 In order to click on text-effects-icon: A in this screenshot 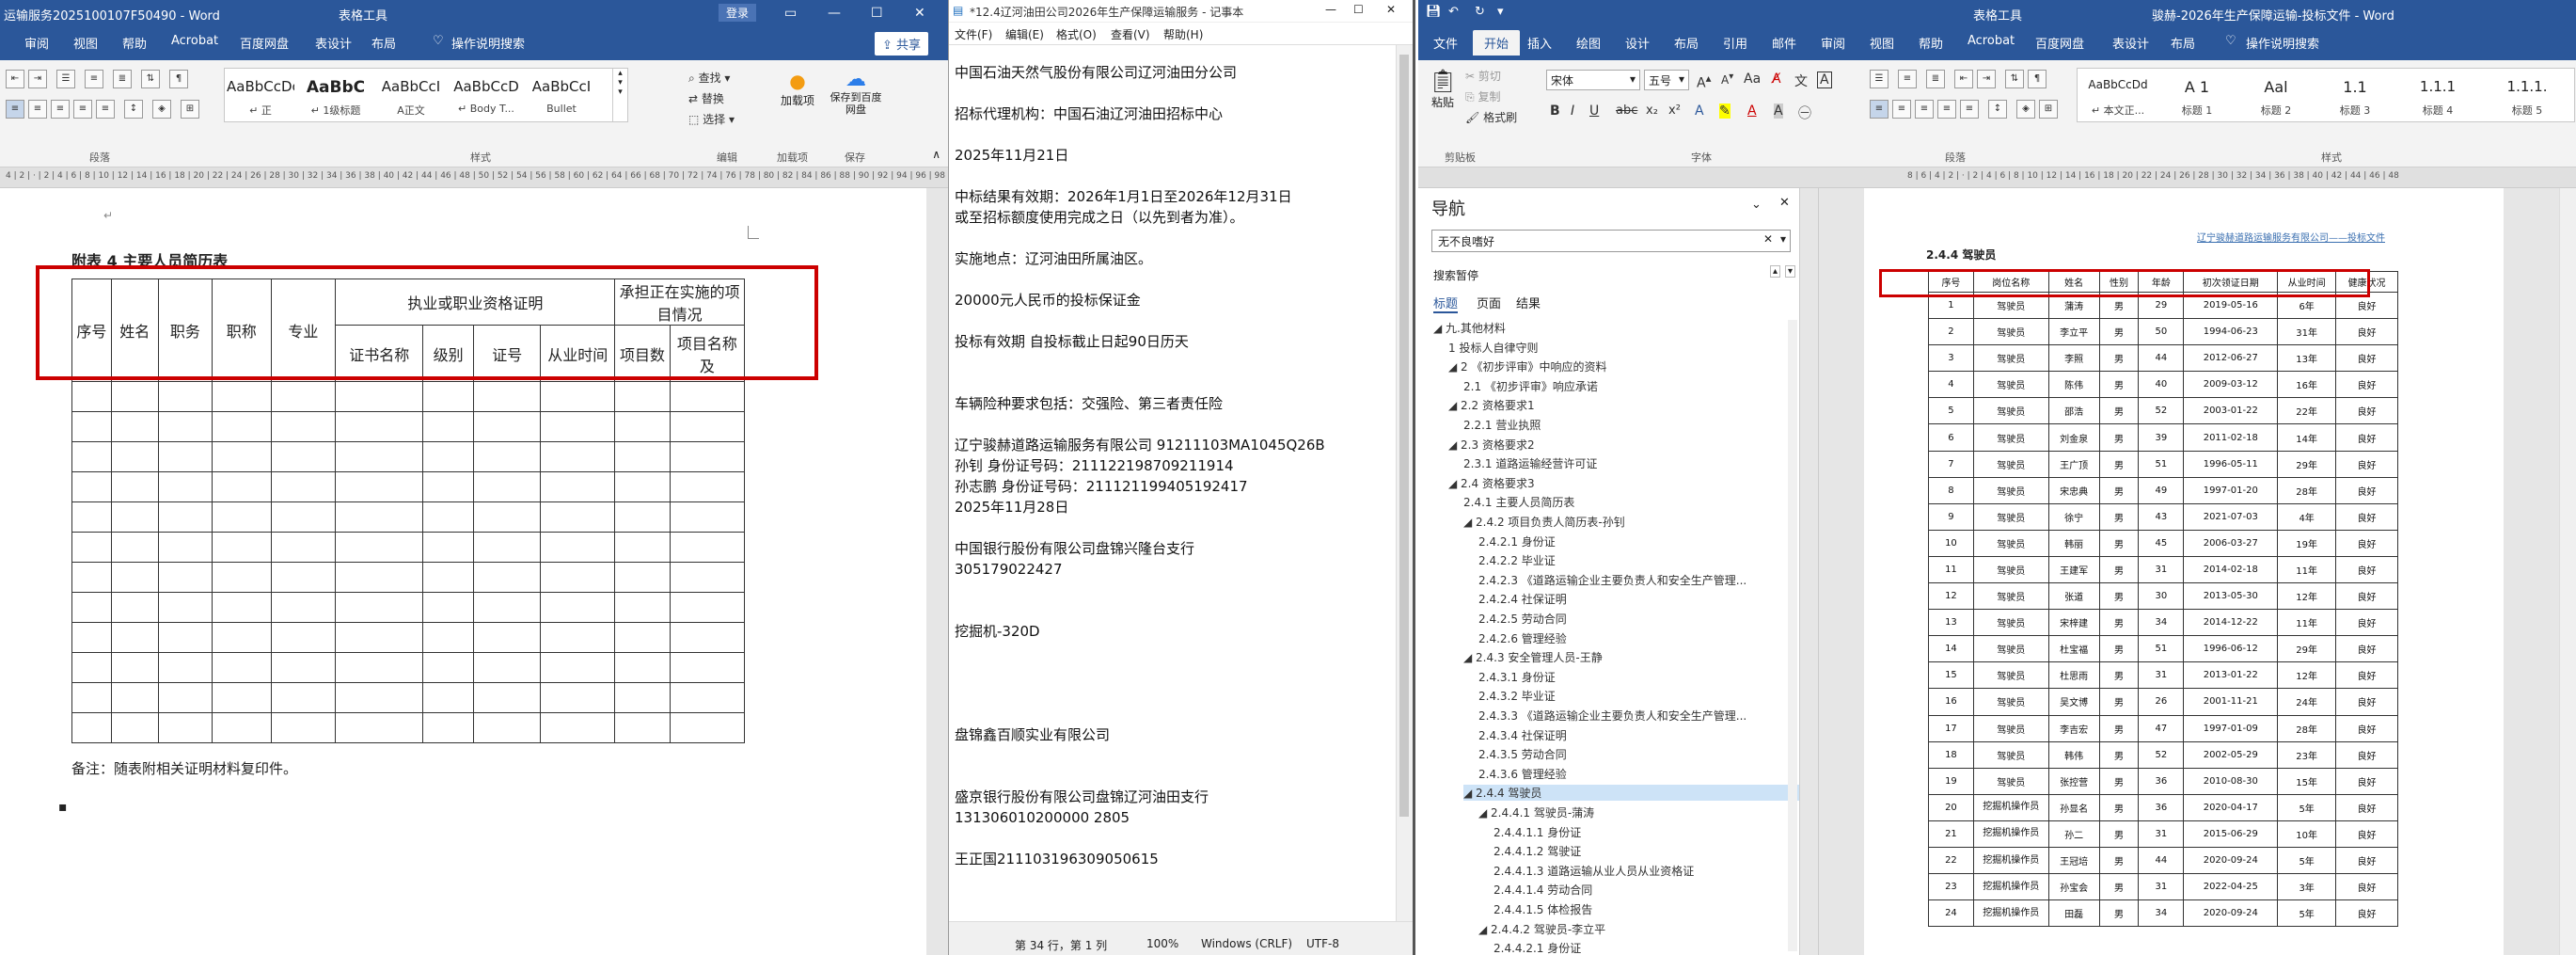, I will do `click(1699, 111)`.